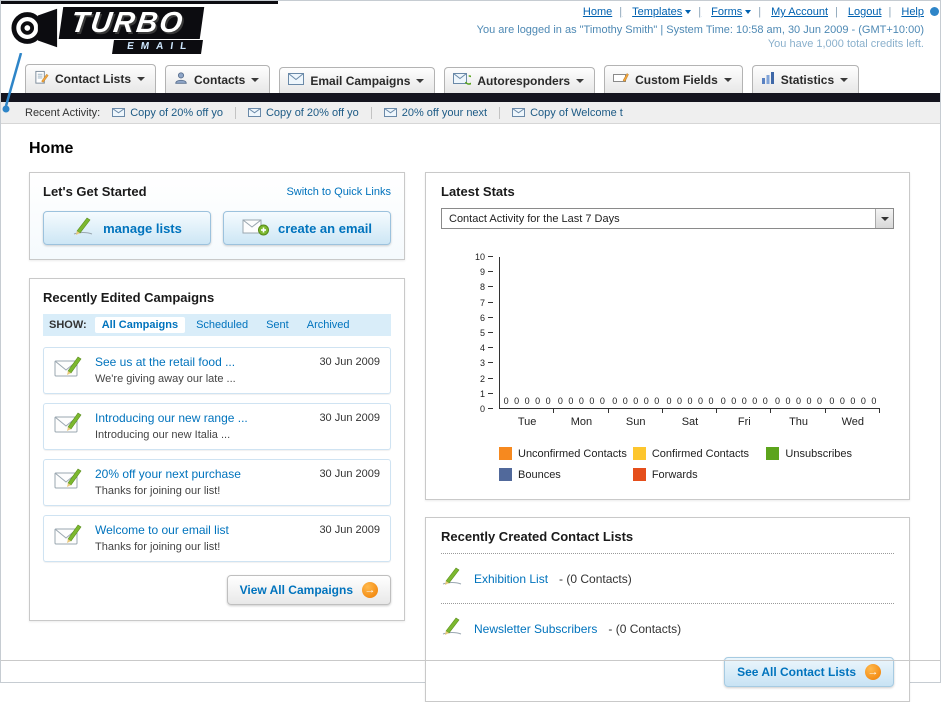  I want to click on switch-quick-links-link: Switch to Quick Links, so click(338, 192).